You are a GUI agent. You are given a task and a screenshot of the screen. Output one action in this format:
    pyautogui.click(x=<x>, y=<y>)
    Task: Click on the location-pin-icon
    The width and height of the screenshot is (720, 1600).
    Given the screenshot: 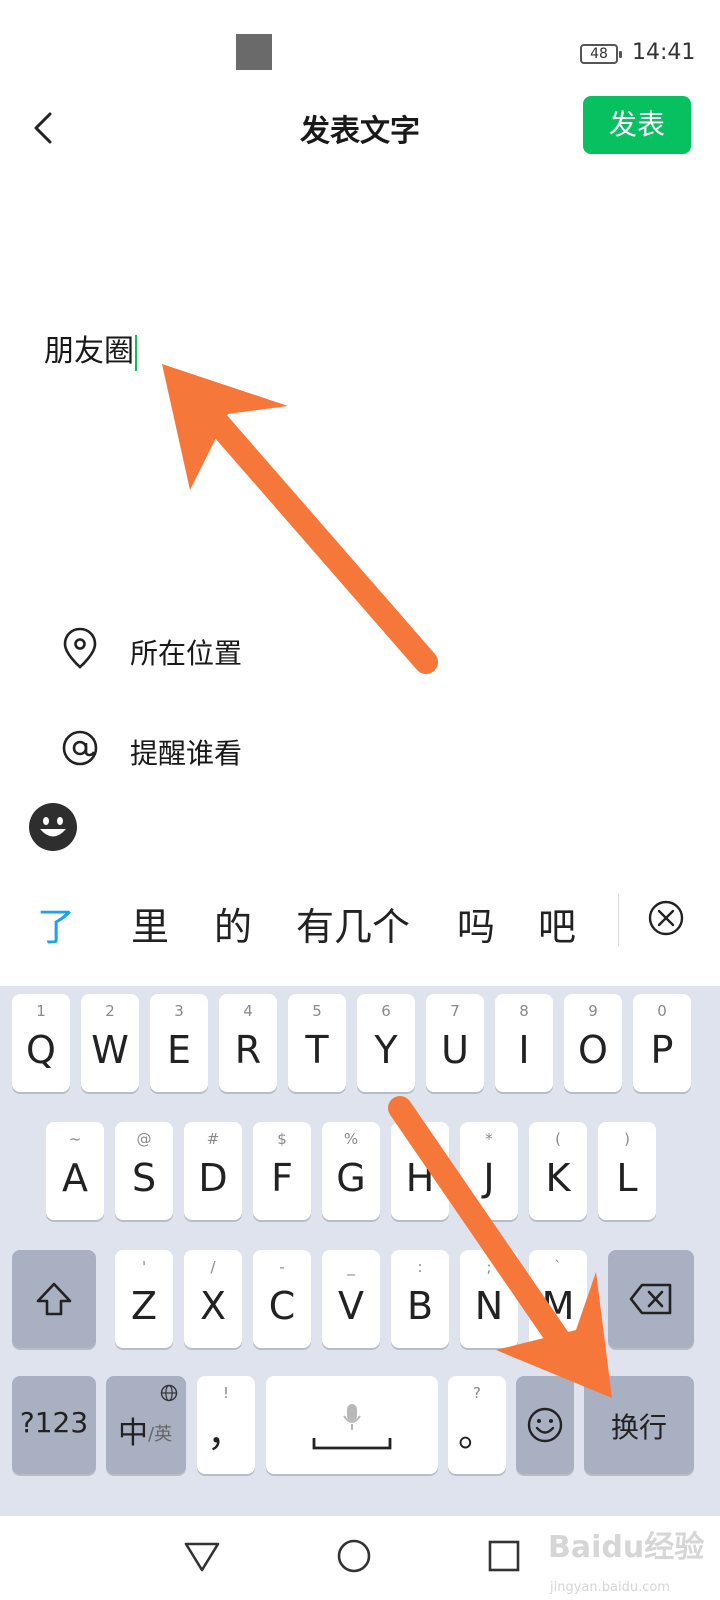 What is the action you would take?
    pyautogui.click(x=80, y=648)
    